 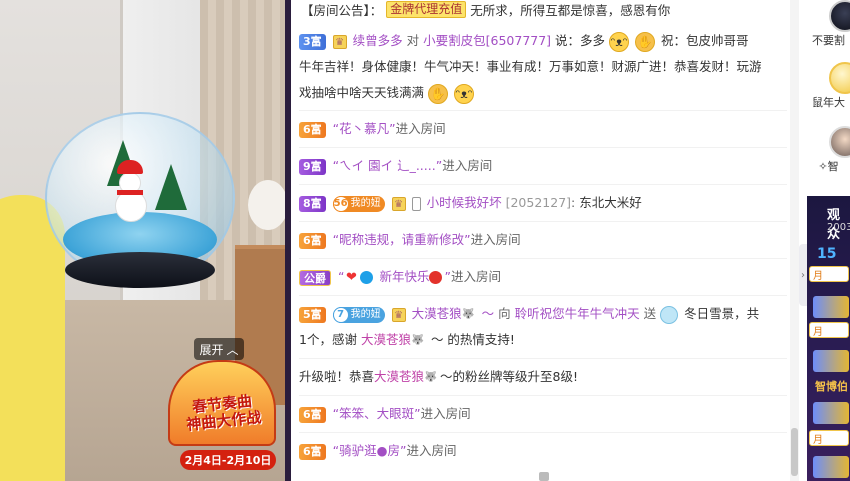 I want to click on chat-connector: 向, so click(x=504, y=313).